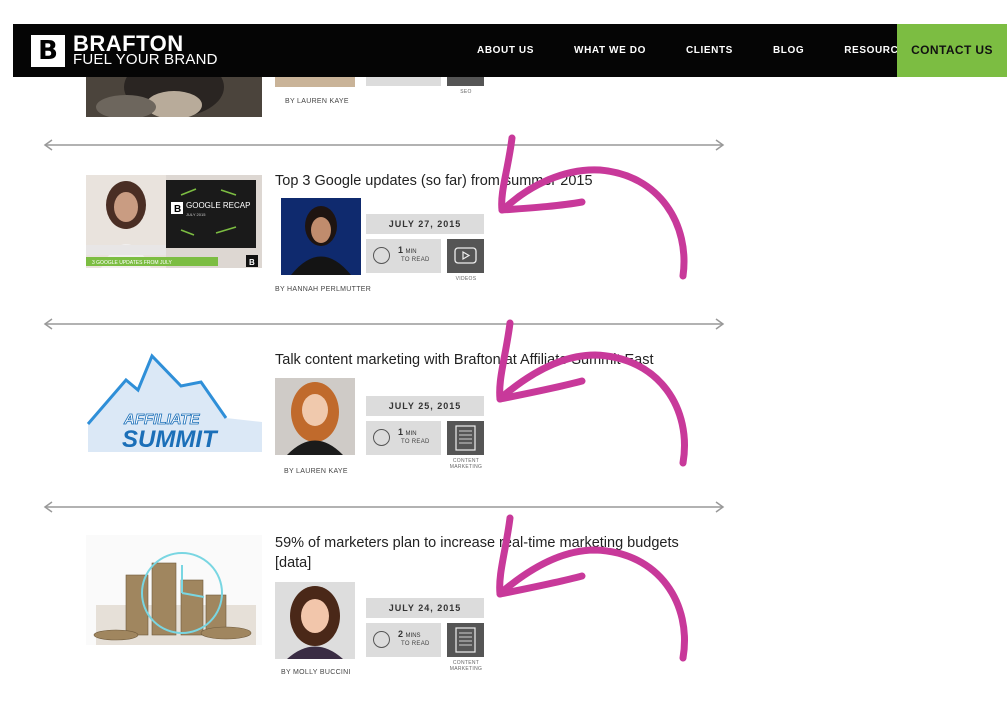  What do you see at coordinates (403, 640) in the screenshot?
I see `read-time-box: 2 MINS TO READ` at bounding box center [403, 640].